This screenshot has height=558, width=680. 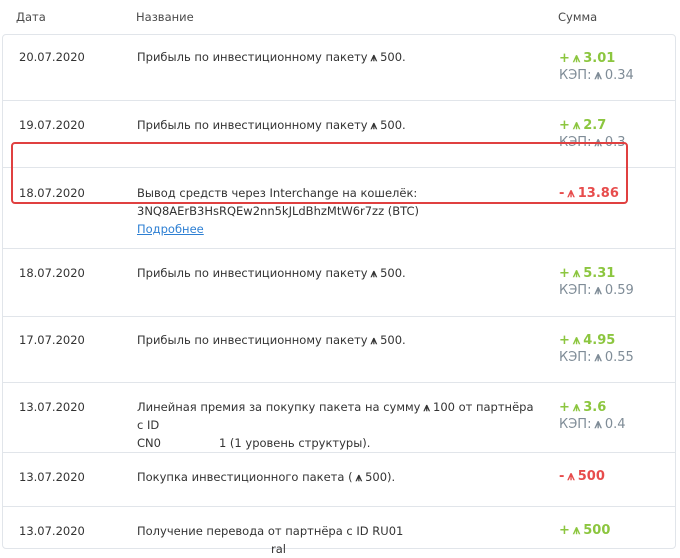 What do you see at coordinates (596, 67) in the screenshot?
I see `row-amount: + ⩚ 3.01 КЭП: ⩚ 0.34` at bounding box center [596, 67].